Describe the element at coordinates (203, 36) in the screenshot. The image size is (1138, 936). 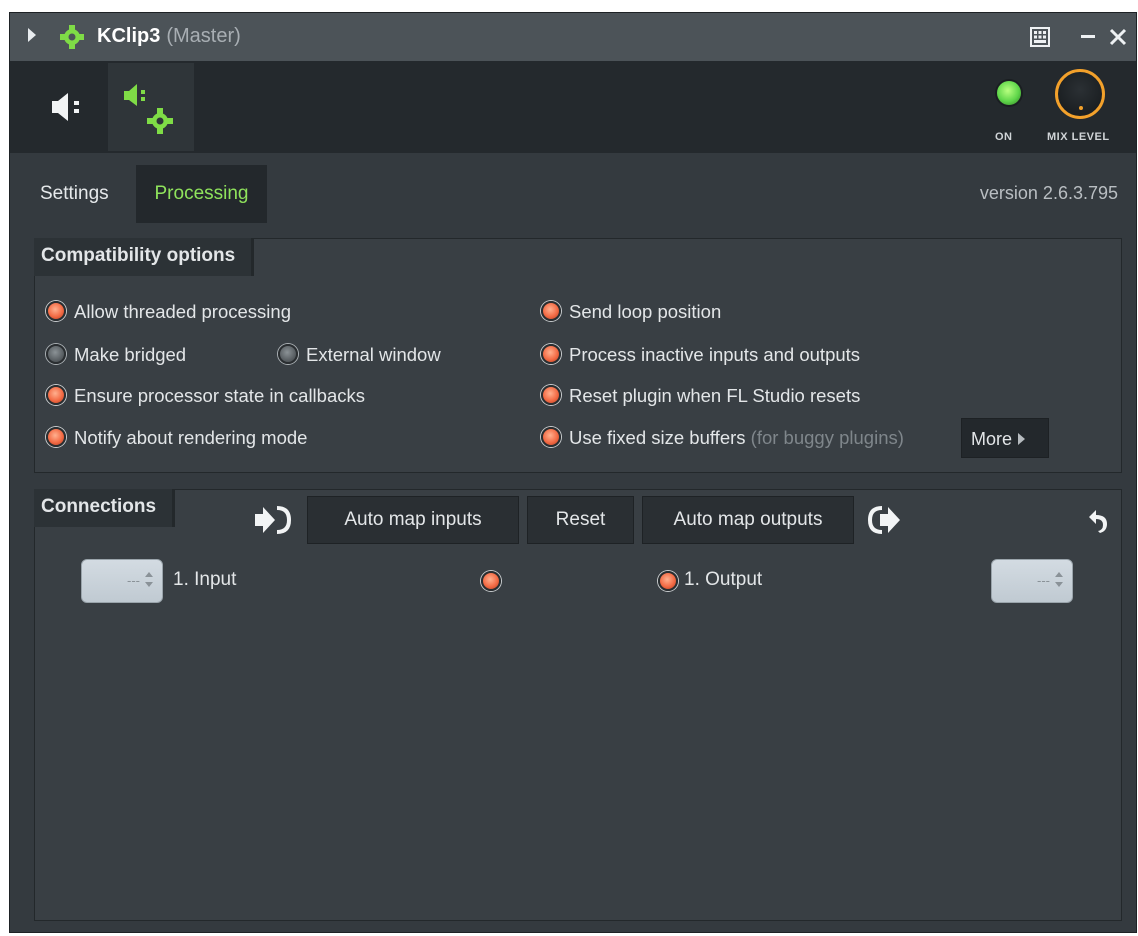
I see `plugin-target: (Master)` at that location.